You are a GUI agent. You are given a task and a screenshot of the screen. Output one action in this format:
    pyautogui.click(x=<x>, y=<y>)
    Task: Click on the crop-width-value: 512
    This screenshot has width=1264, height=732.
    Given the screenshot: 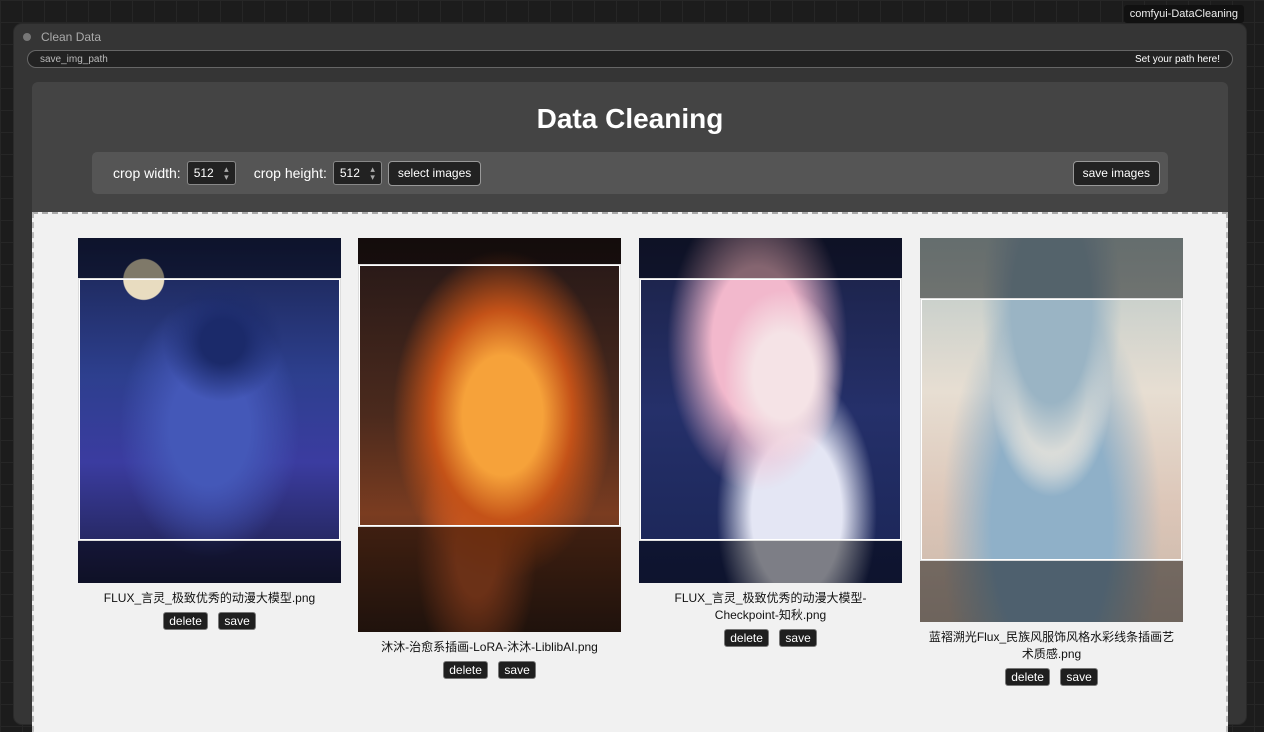 What is the action you would take?
    pyautogui.click(x=203, y=173)
    